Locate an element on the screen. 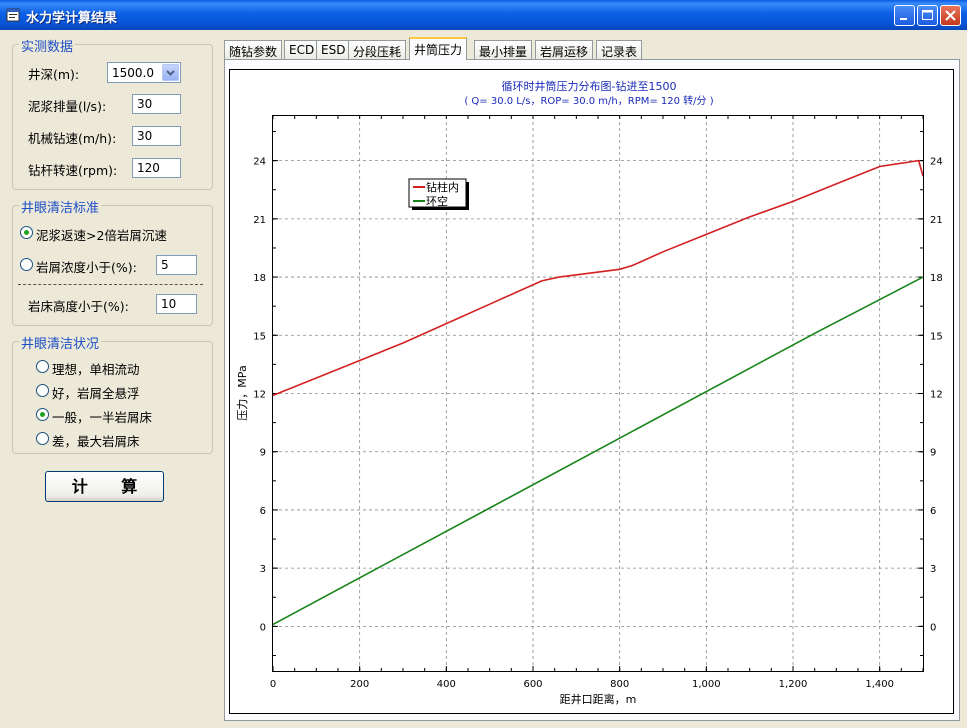 The height and width of the screenshot is (728, 967). depth-select: 1500.0 is located at coordinates (144, 72).